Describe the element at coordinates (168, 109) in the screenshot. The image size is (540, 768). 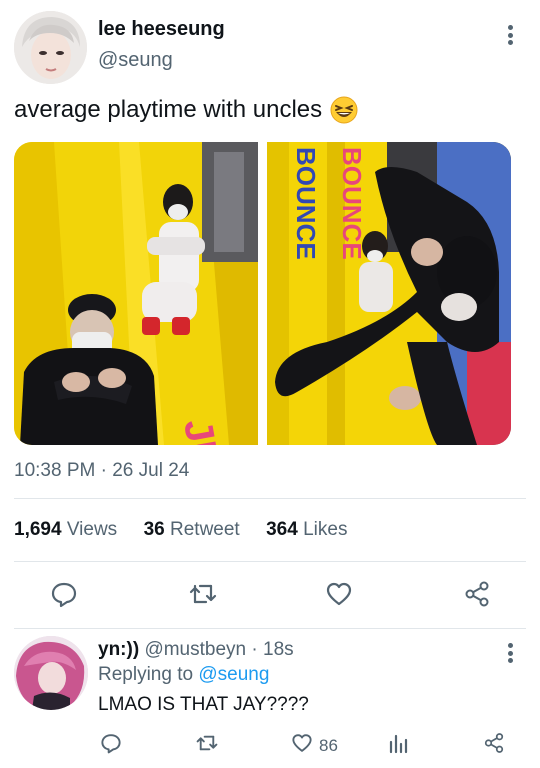
I see `tweet-text-body: average playtime with uncles` at that location.